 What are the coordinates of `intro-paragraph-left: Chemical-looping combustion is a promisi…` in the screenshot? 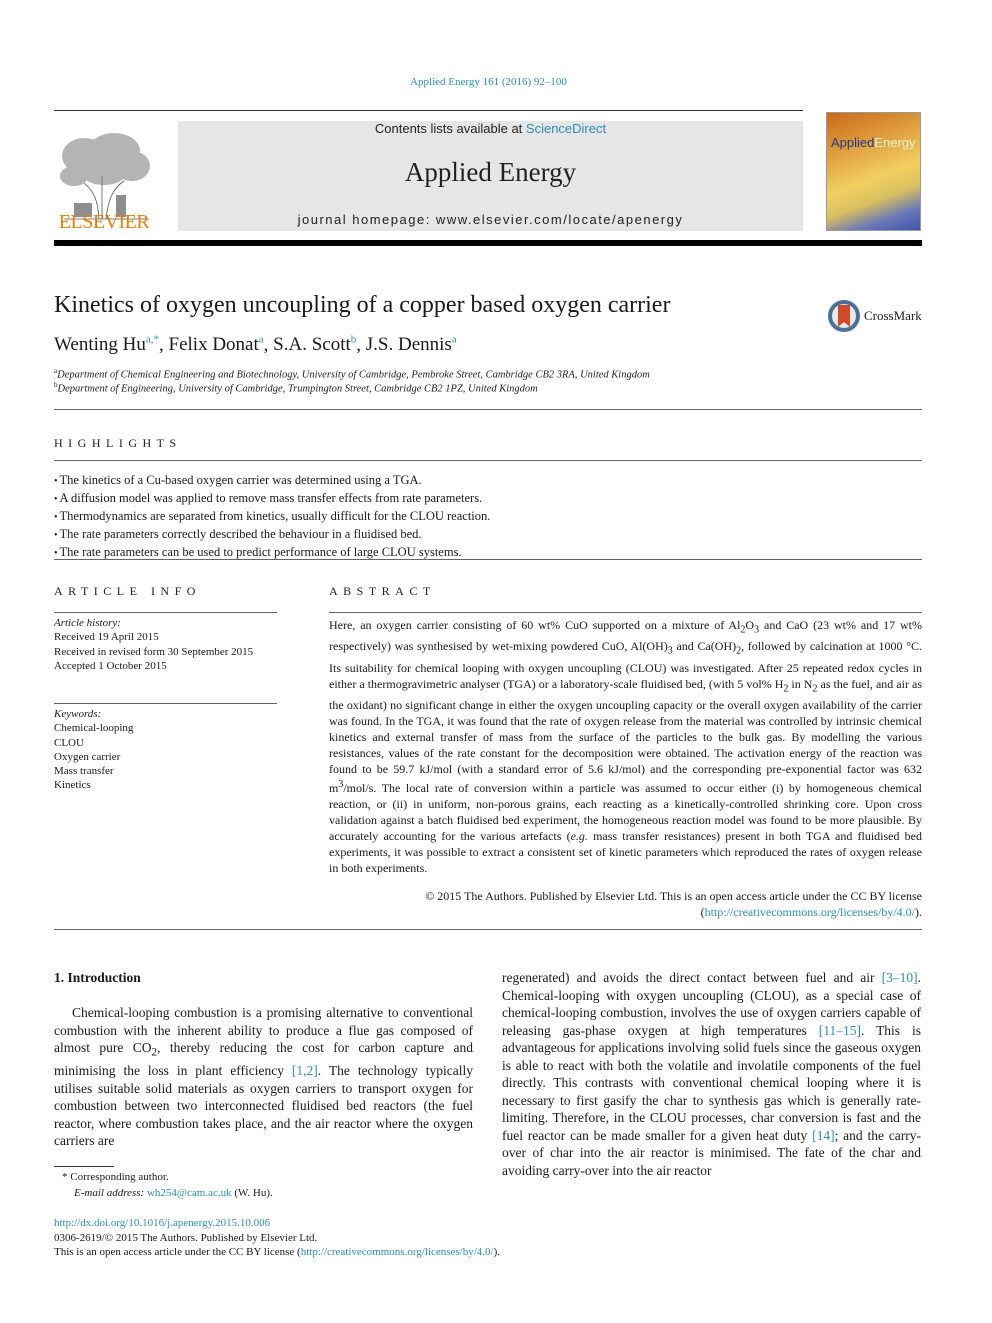 It's located at (263, 1077).